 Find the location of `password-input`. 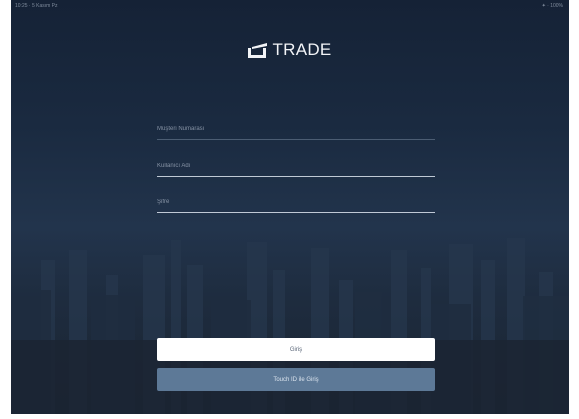

password-input is located at coordinates (296, 202).